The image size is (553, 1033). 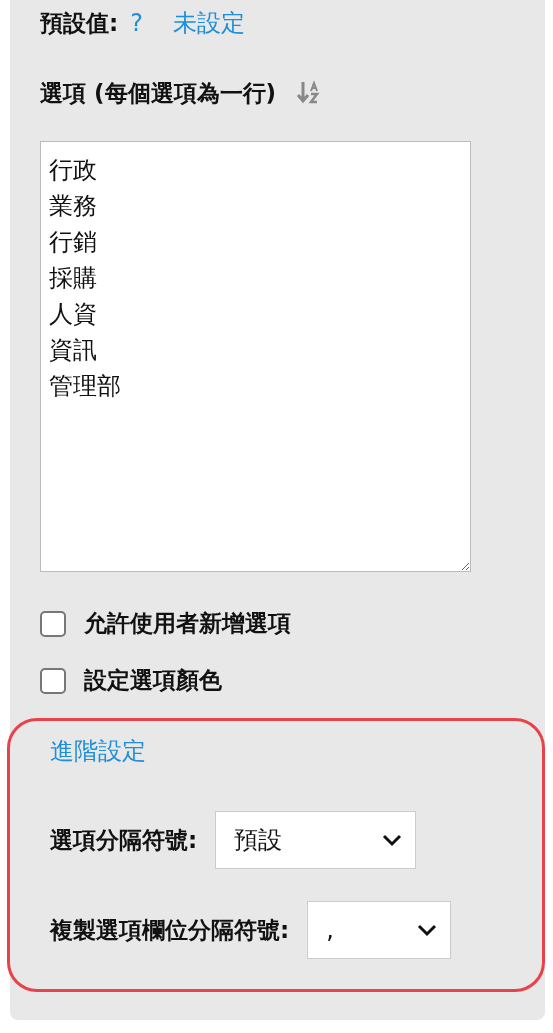 I want to click on separator-select: 預設, so click(x=316, y=840).